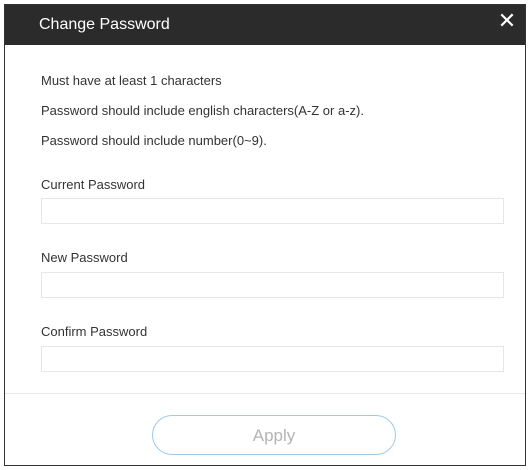 The width and height of the screenshot is (532, 470). What do you see at coordinates (131, 80) in the screenshot?
I see `password-rule-length: Must have at least 1 characters` at bounding box center [131, 80].